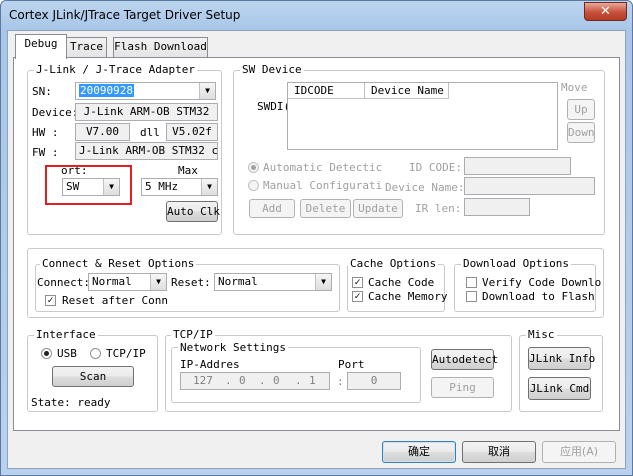 The width and height of the screenshot is (633, 476). I want to click on misc-group-label: Misc, so click(541, 334).